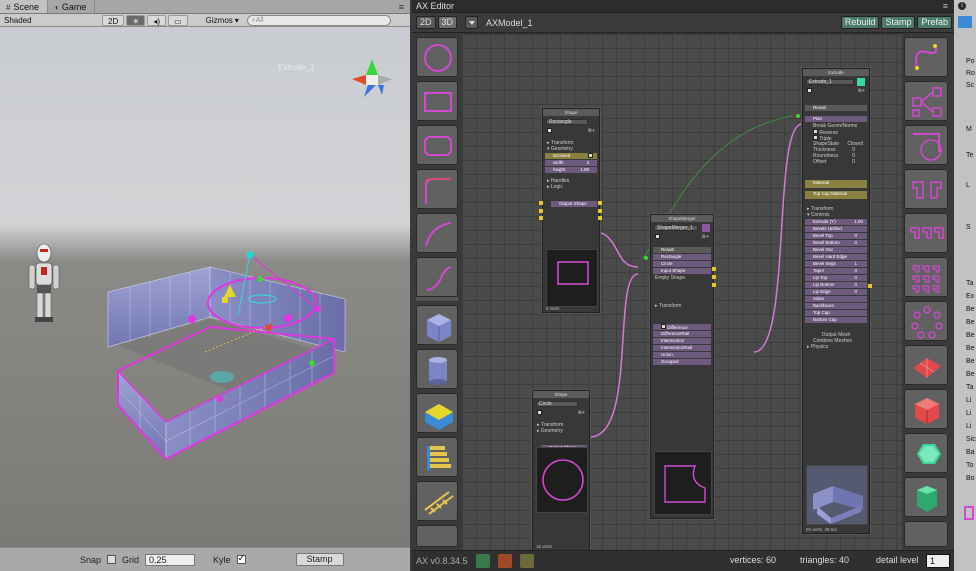  What do you see at coordinates (571, 156) in the screenshot?
I see `param-isclosed: isClosed` at bounding box center [571, 156].